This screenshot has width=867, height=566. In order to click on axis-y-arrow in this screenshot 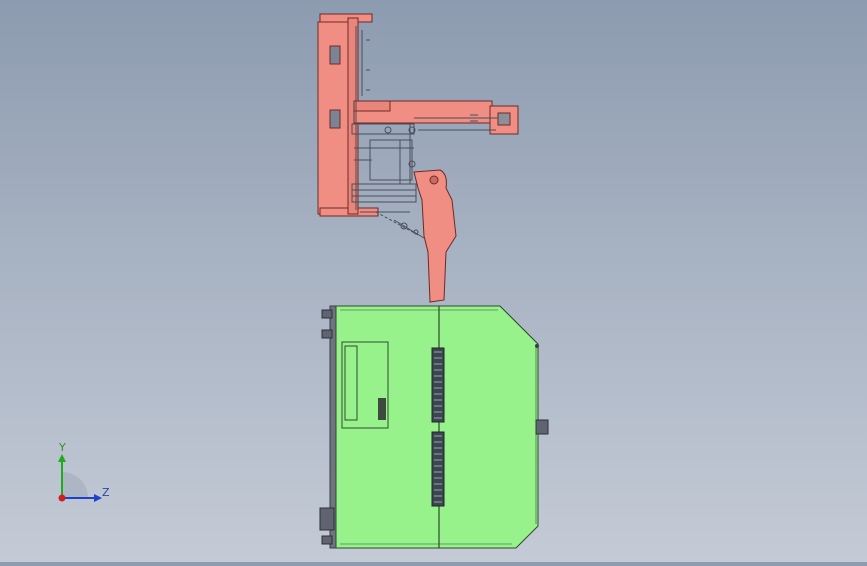, I will do `click(62, 458)`.